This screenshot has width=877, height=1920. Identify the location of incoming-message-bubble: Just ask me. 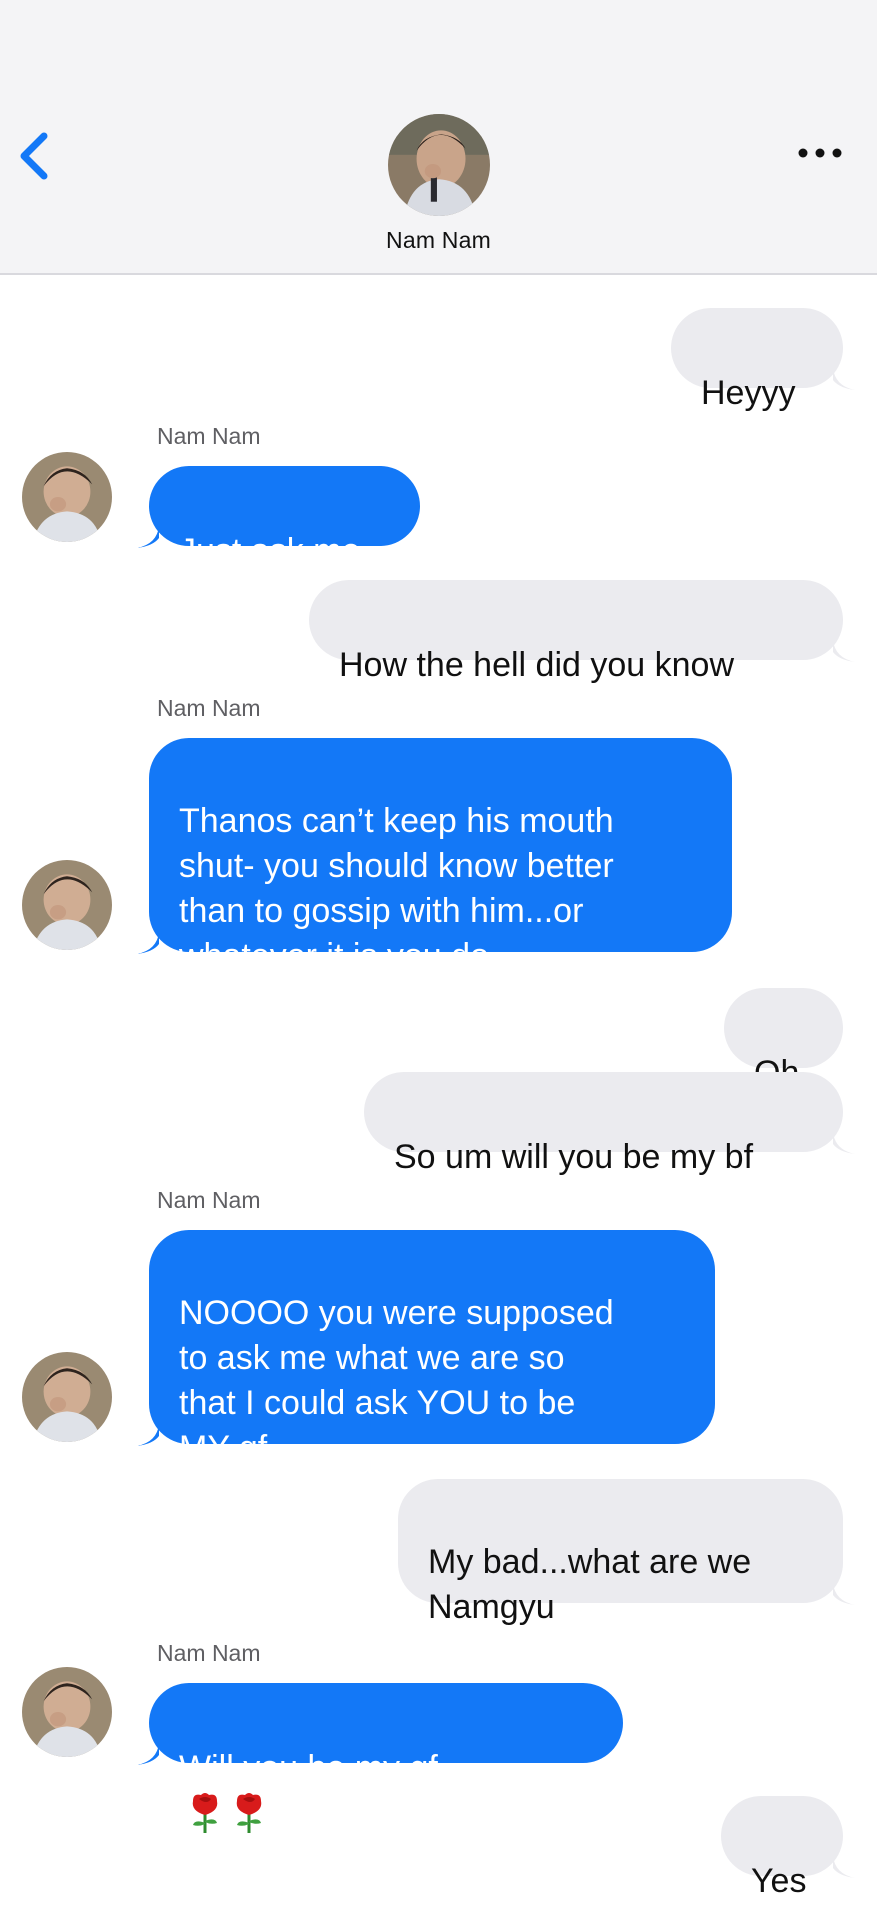
(278, 518).